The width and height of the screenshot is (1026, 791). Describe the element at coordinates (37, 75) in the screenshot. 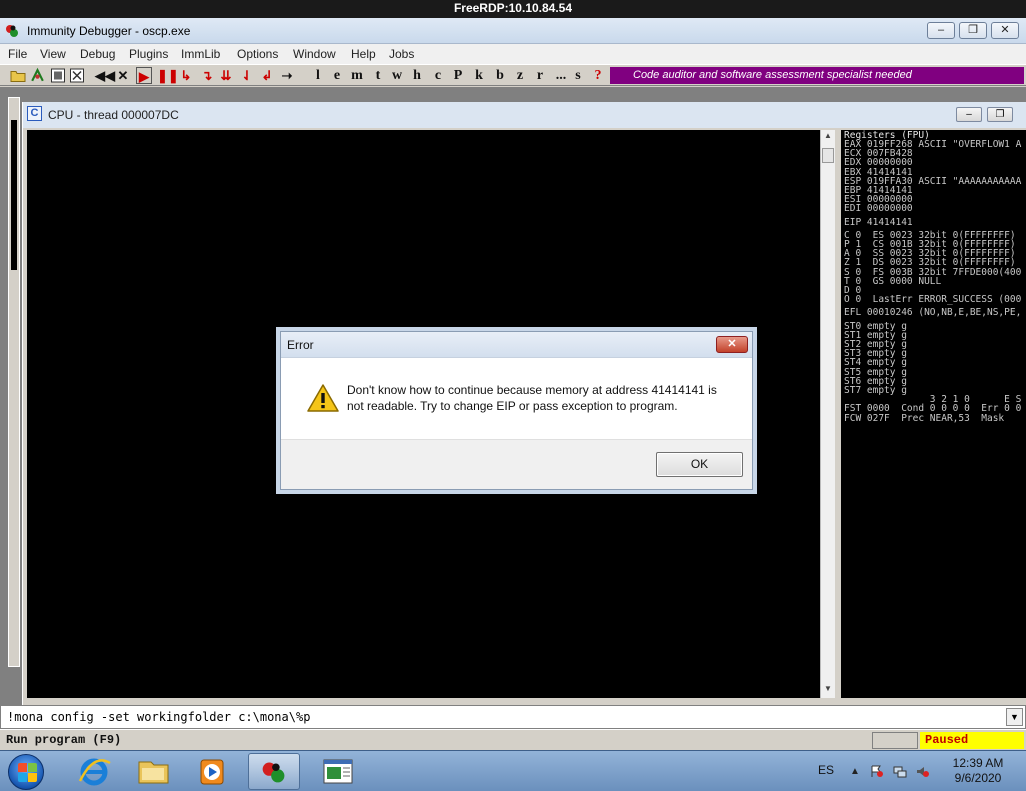

I see `restart-icon` at that location.